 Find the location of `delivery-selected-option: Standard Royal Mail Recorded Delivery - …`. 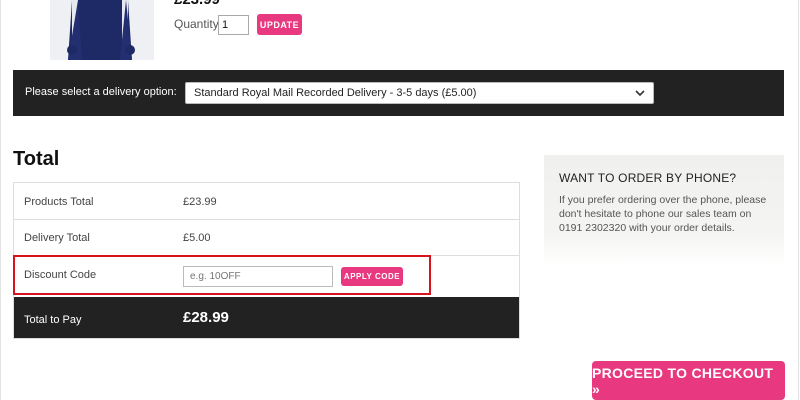

delivery-selected-option: Standard Royal Mail Recorded Delivery - … is located at coordinates (335, 93).